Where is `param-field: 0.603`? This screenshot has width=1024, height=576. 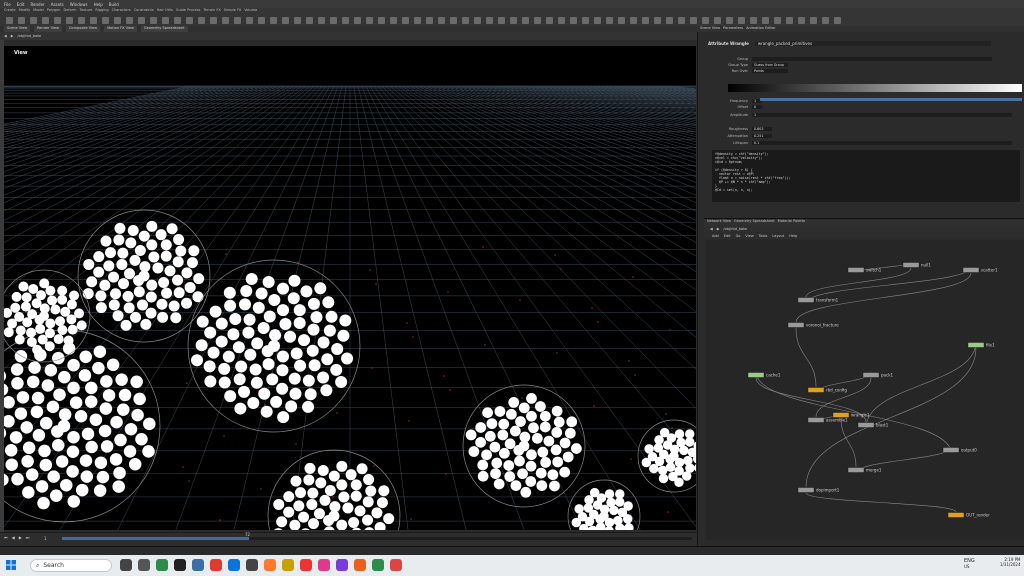 param-field: 0.603 is located at coordinates (762, 128).